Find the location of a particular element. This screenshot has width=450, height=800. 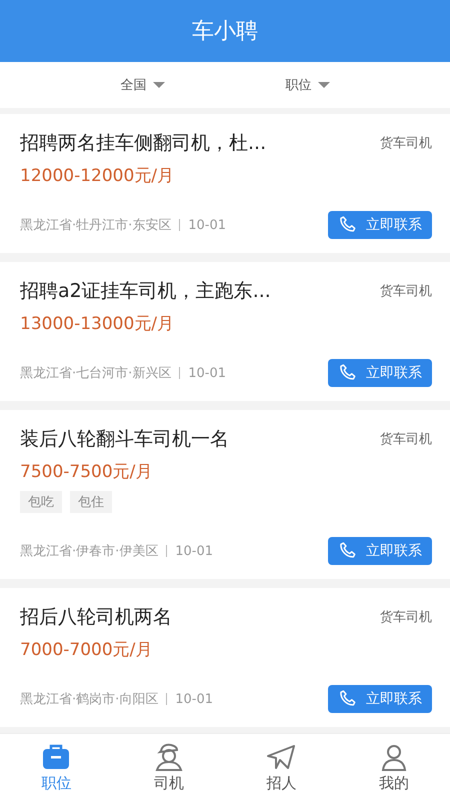

job-location: 黑龙江省·伊春市·伊美区 is located at coordinates (89, 551).